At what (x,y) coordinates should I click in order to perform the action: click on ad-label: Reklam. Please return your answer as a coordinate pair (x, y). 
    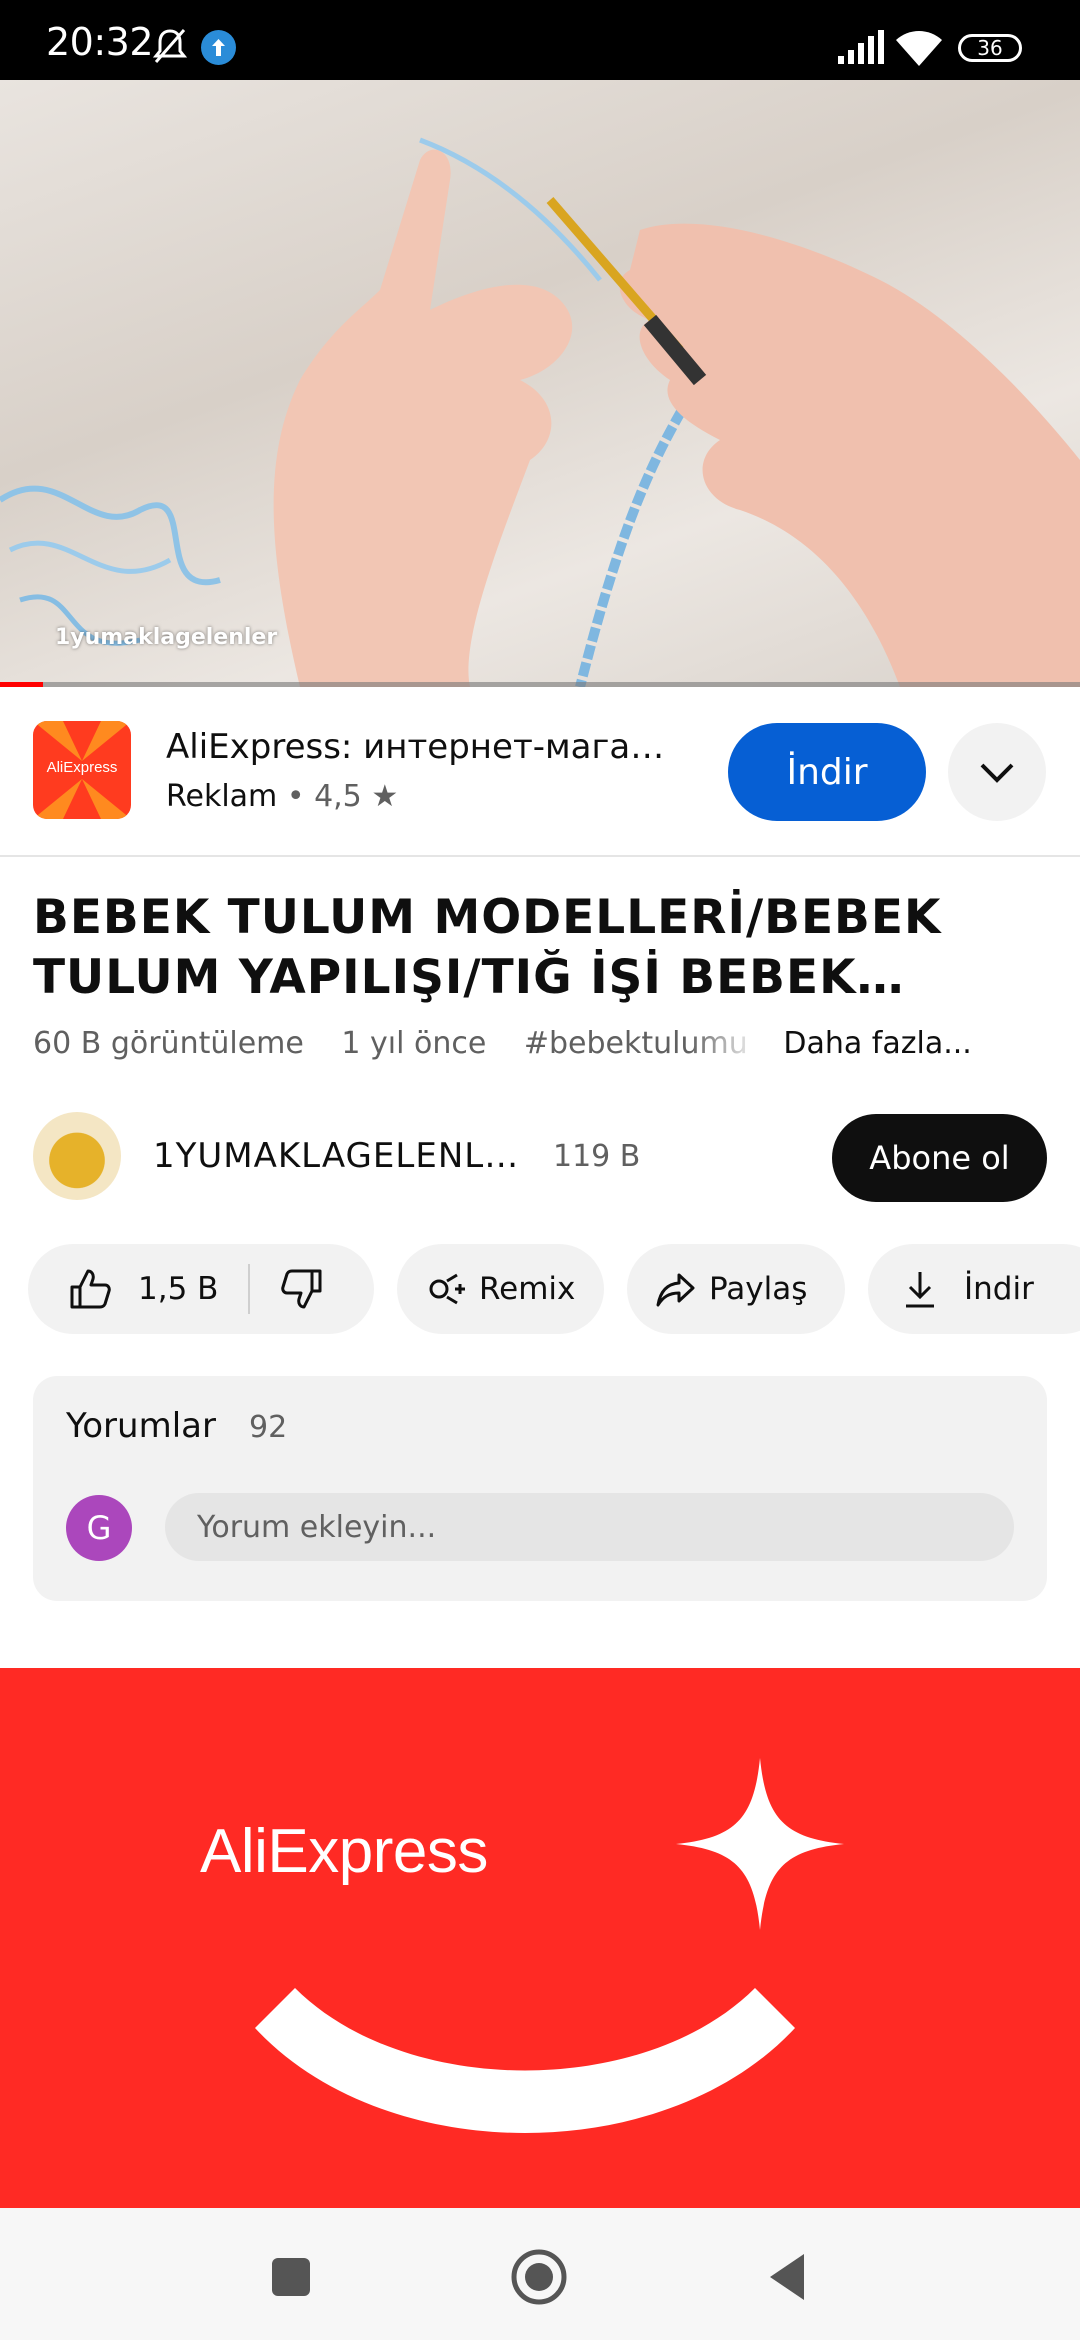
    Looking at the image, I should click on (222, 796).